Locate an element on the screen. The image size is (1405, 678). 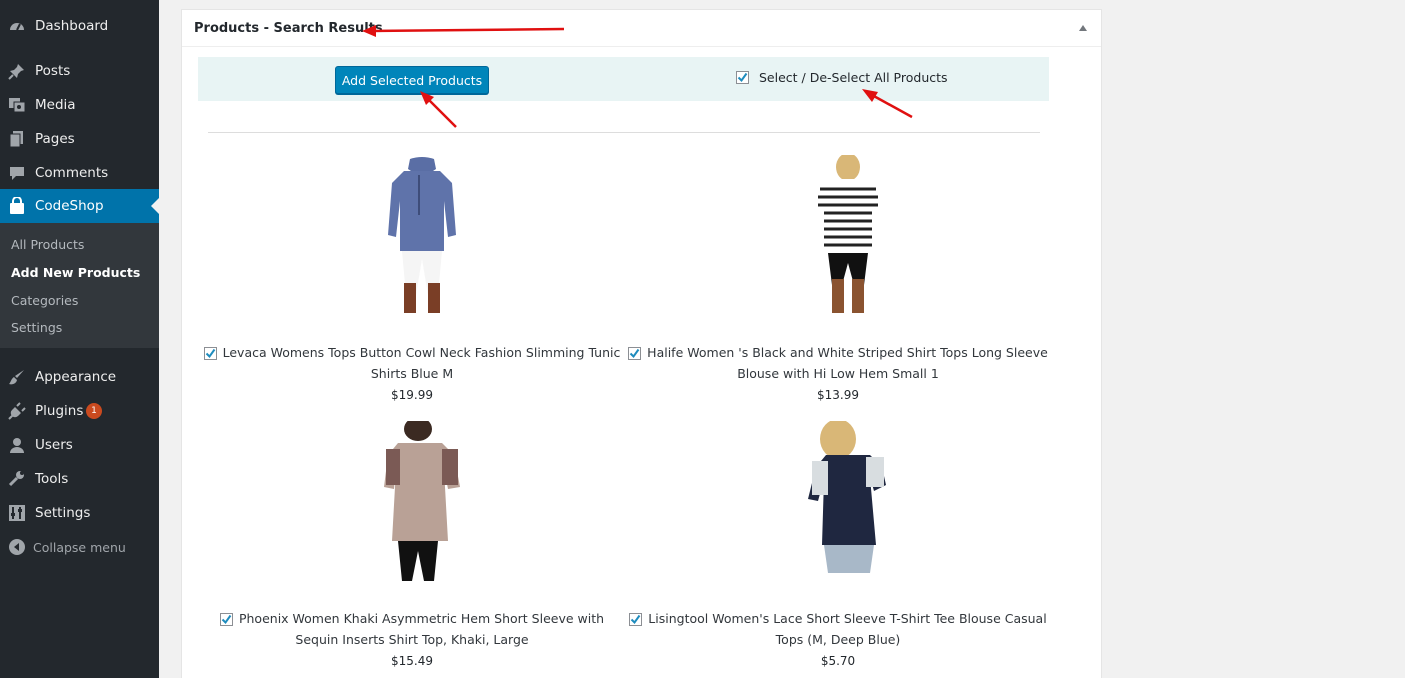
sidebar-item-label: Posts is located at coordinates (53, 71).